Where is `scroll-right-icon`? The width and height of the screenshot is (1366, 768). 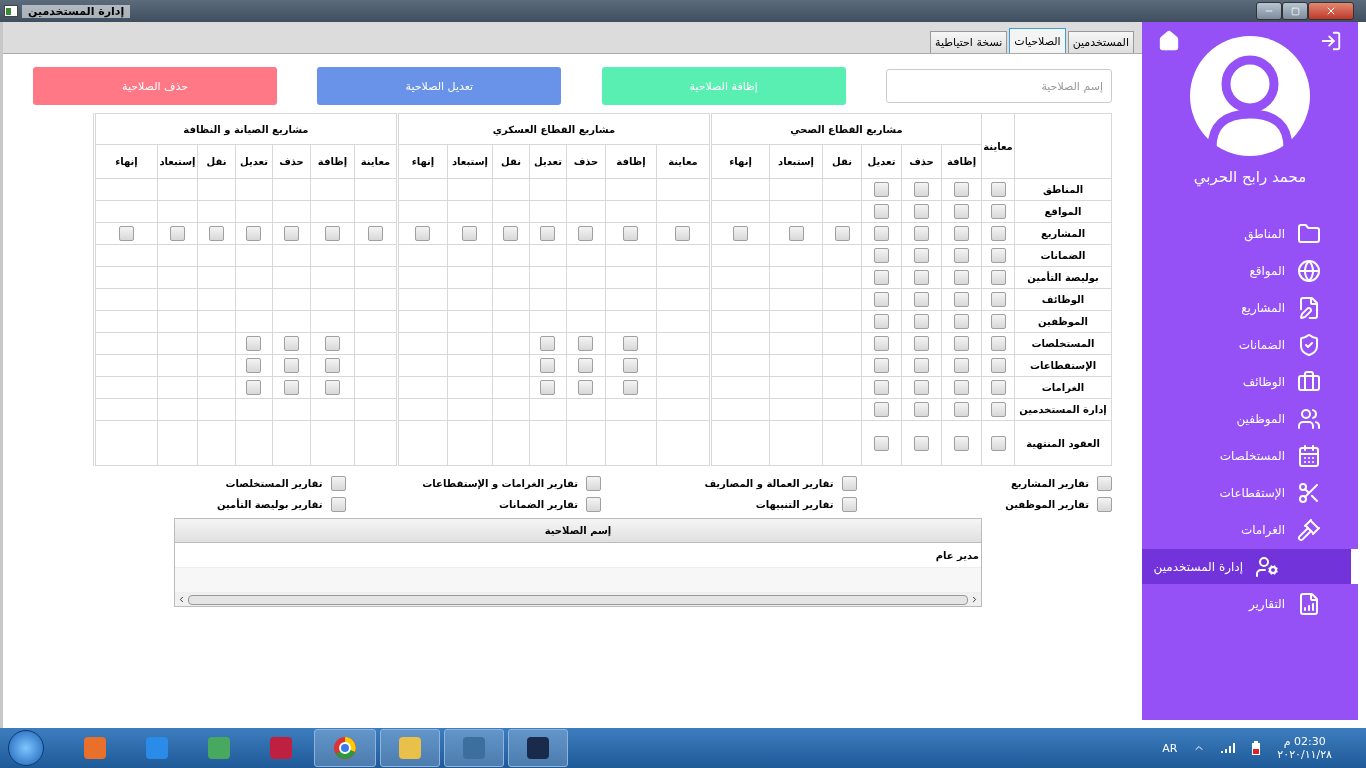 scroll-right-icon is located at coordinates (974, 599).